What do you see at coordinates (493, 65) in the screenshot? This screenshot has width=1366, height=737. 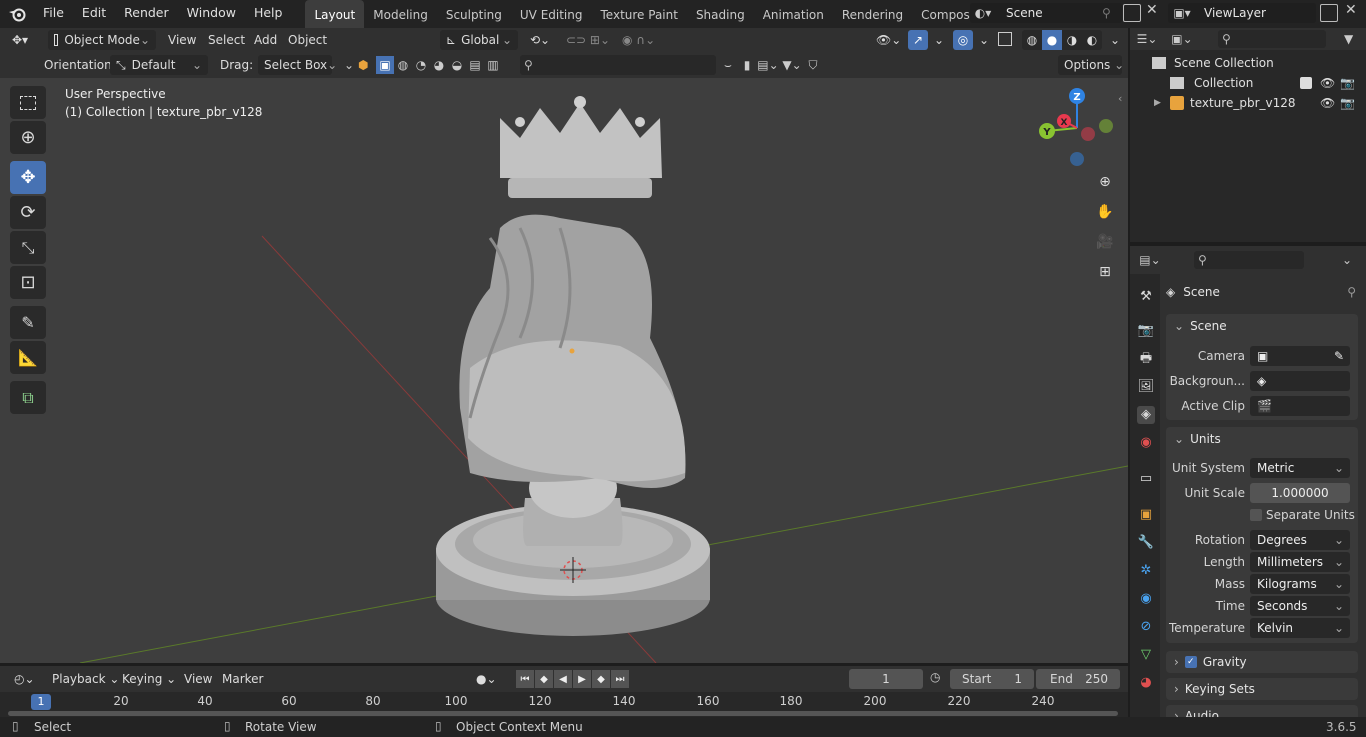 I see `select-all-icon: ▥` at bounding box center [493, 65].